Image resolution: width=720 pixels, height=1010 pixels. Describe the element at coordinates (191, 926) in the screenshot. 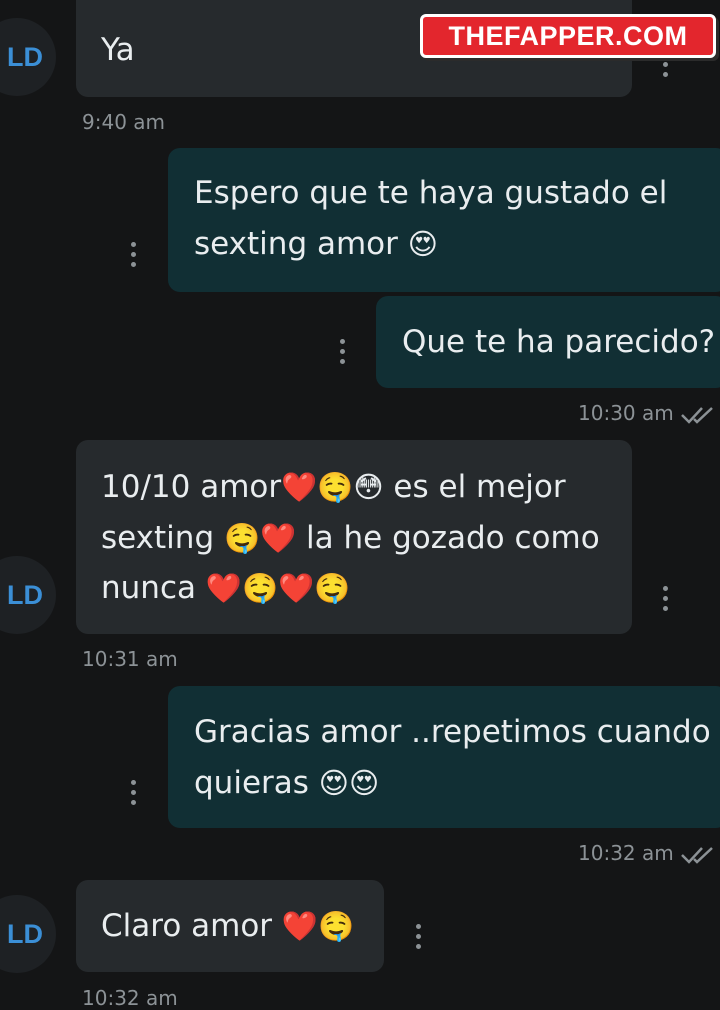

I see `message-text: Claro amor` at that location.